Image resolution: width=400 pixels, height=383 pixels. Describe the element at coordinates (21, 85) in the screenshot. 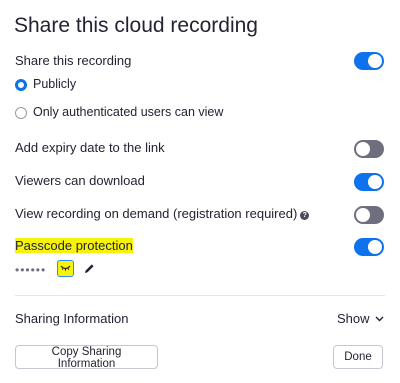

I see `radio-publicly` at that location.